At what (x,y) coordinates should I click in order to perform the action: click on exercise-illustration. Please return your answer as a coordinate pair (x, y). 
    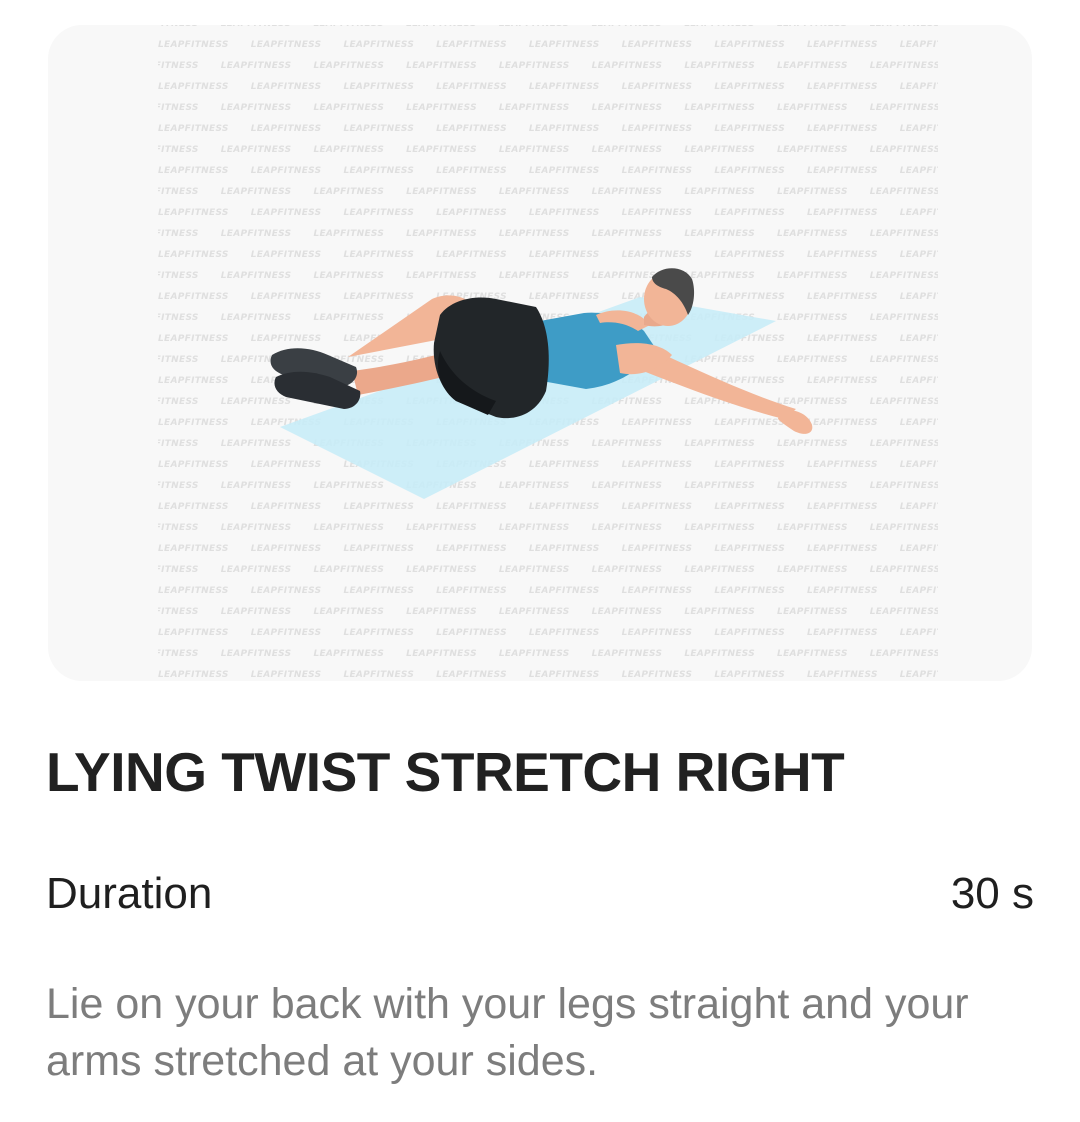
    Looking at the image, I should click on (541, 383).